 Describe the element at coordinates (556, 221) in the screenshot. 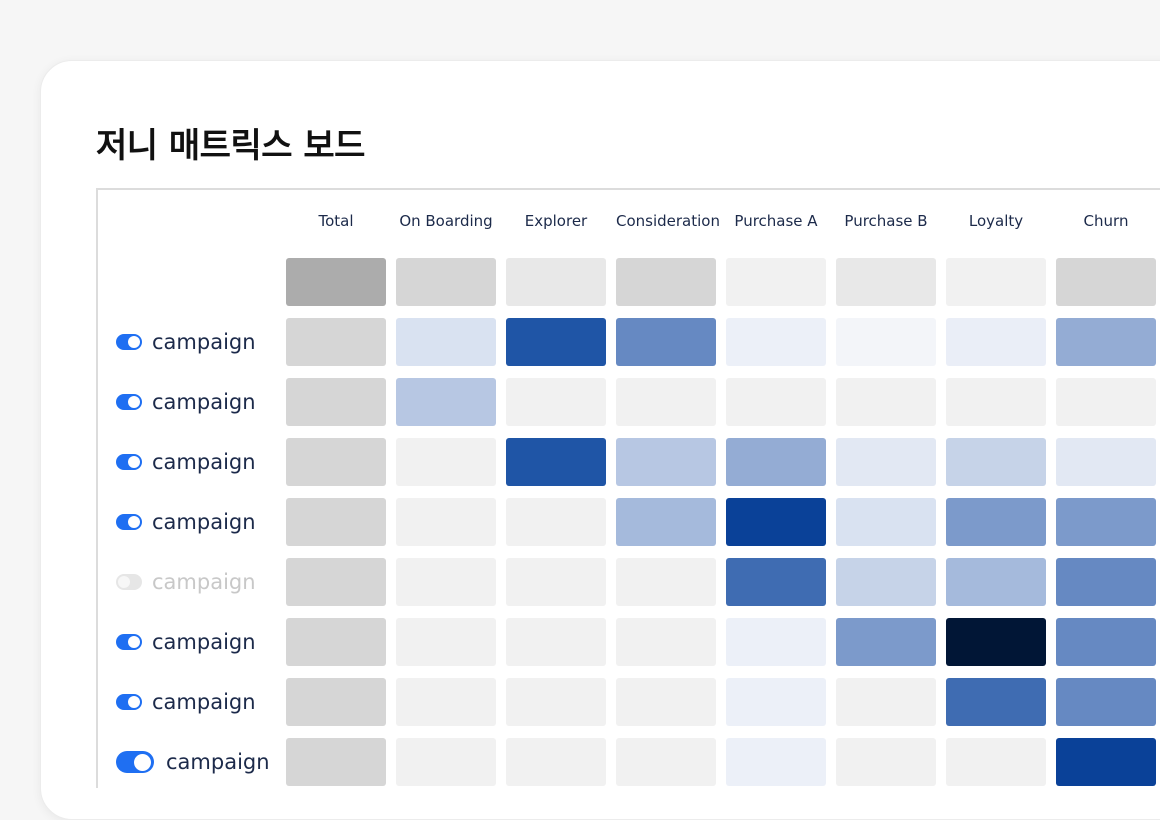

I see `column-header: Explorer` at that location.